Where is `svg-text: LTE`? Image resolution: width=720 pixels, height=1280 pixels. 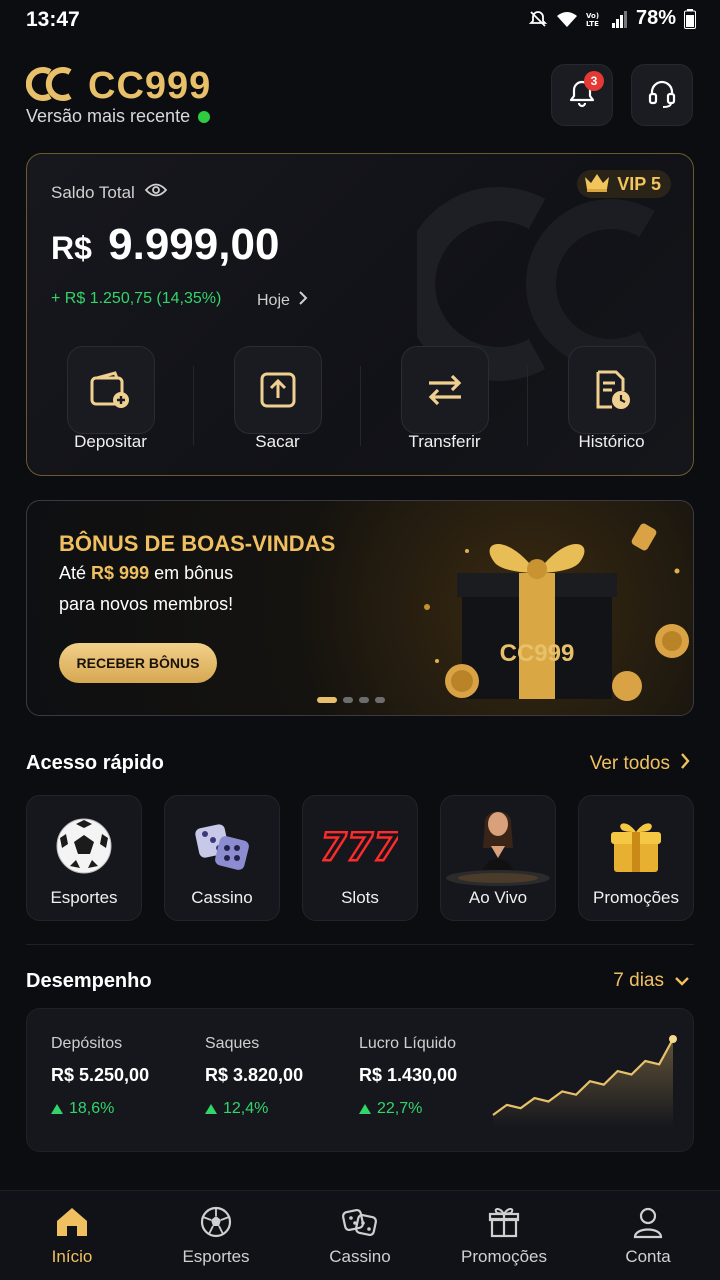 svg-text: LTE is located at coordinates (592, 24).